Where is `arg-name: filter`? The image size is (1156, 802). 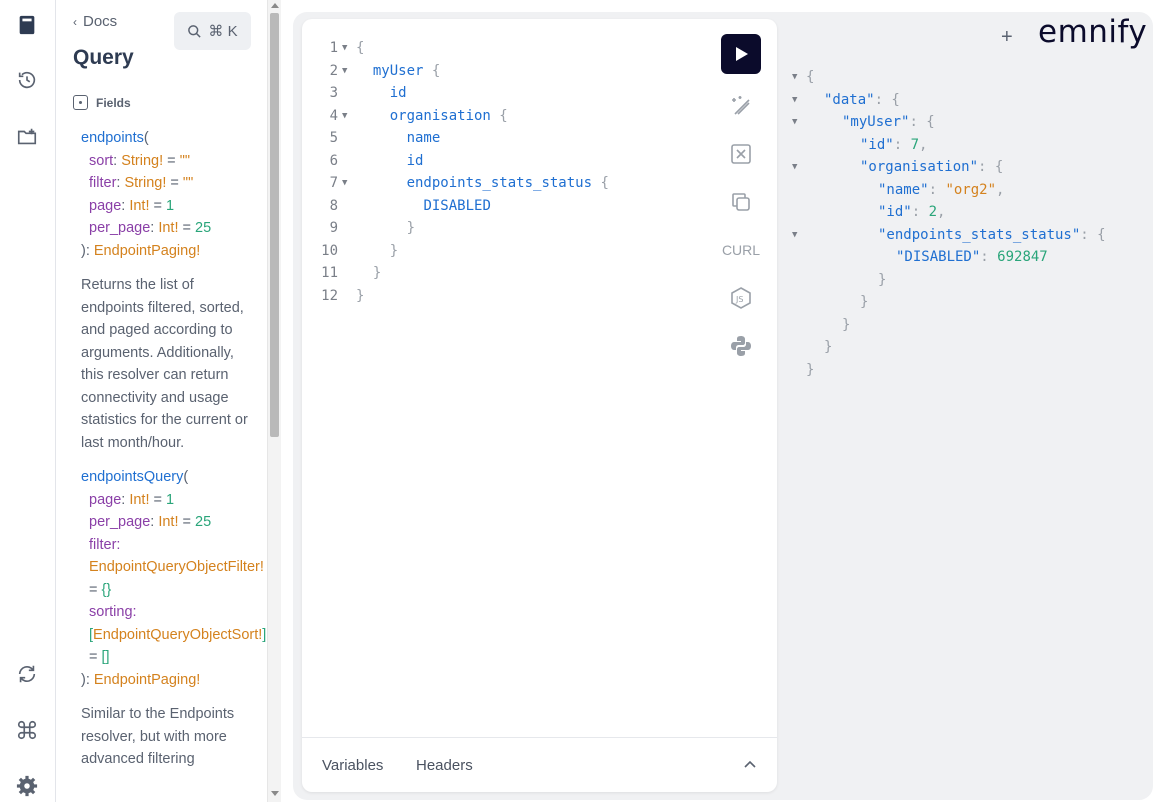
arg-name: filter is located at coordinates (102, 183).